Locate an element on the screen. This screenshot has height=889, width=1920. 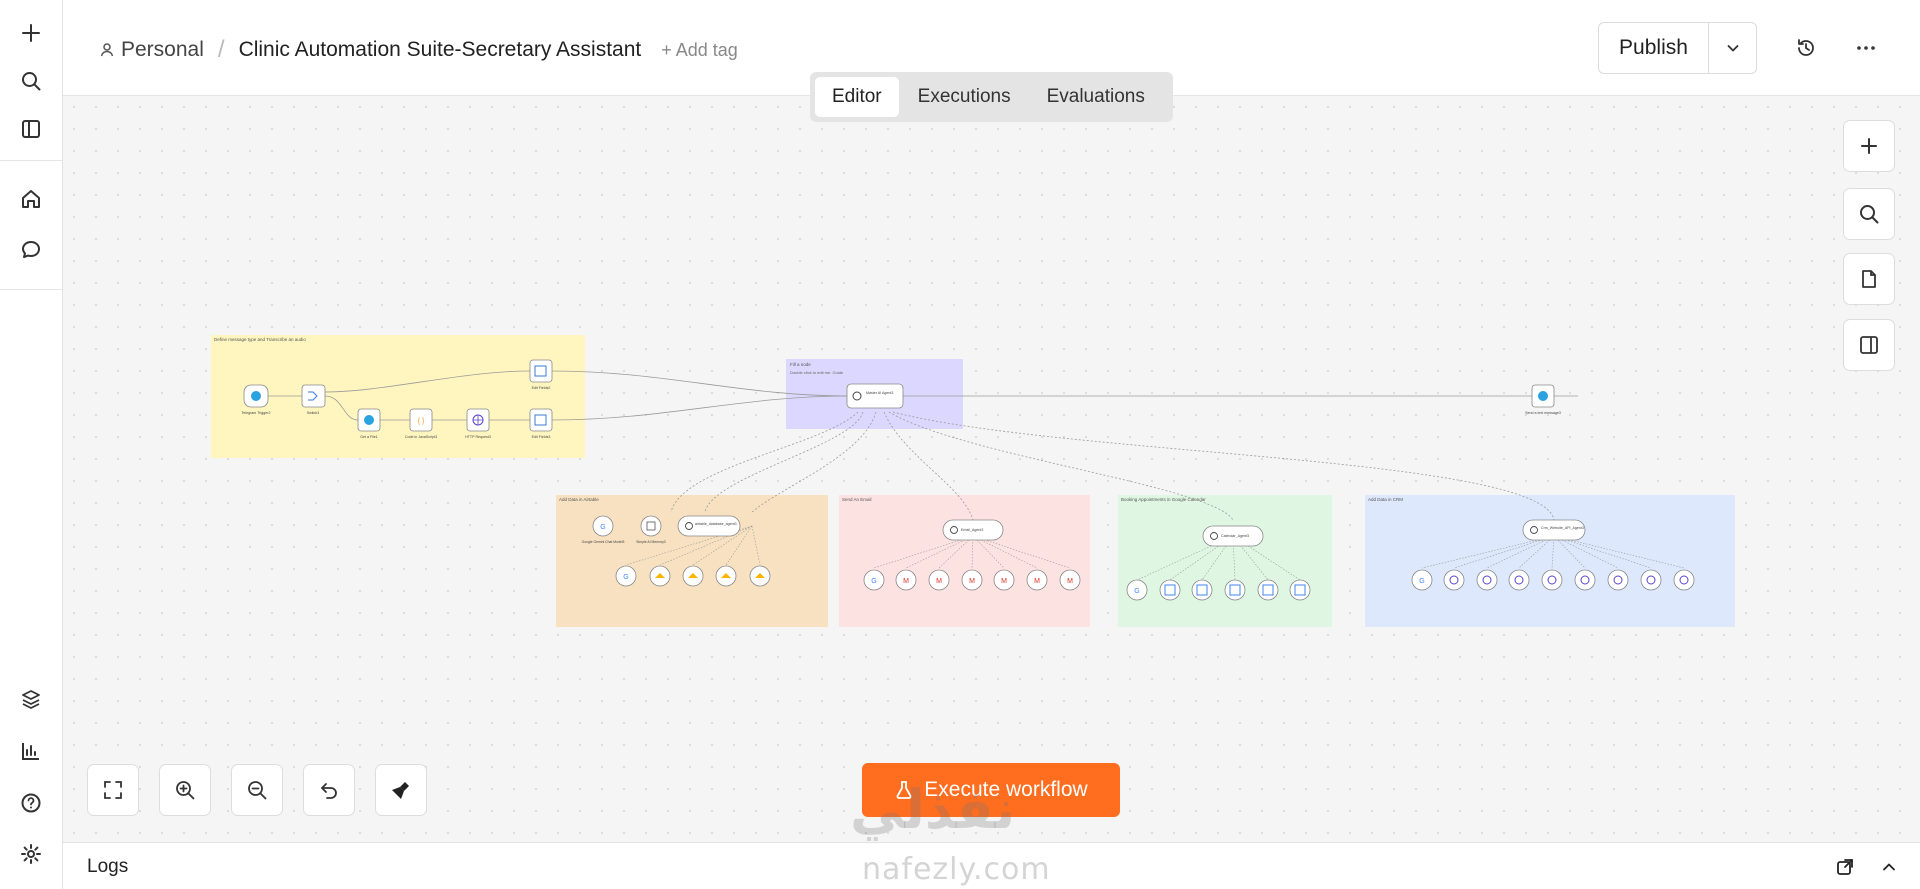
node-airtable-agent: airtable_database_agent3 is located at coordinates (709, 526).